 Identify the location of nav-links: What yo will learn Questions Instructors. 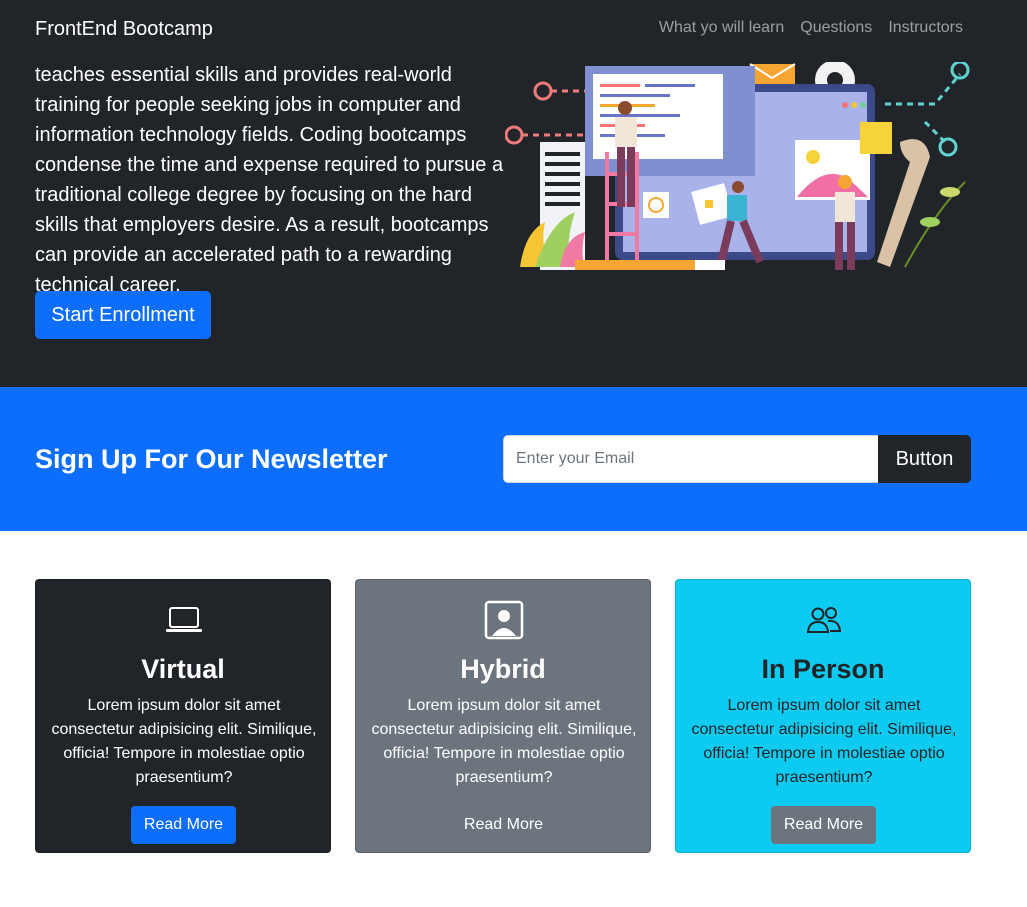
(811, 28).